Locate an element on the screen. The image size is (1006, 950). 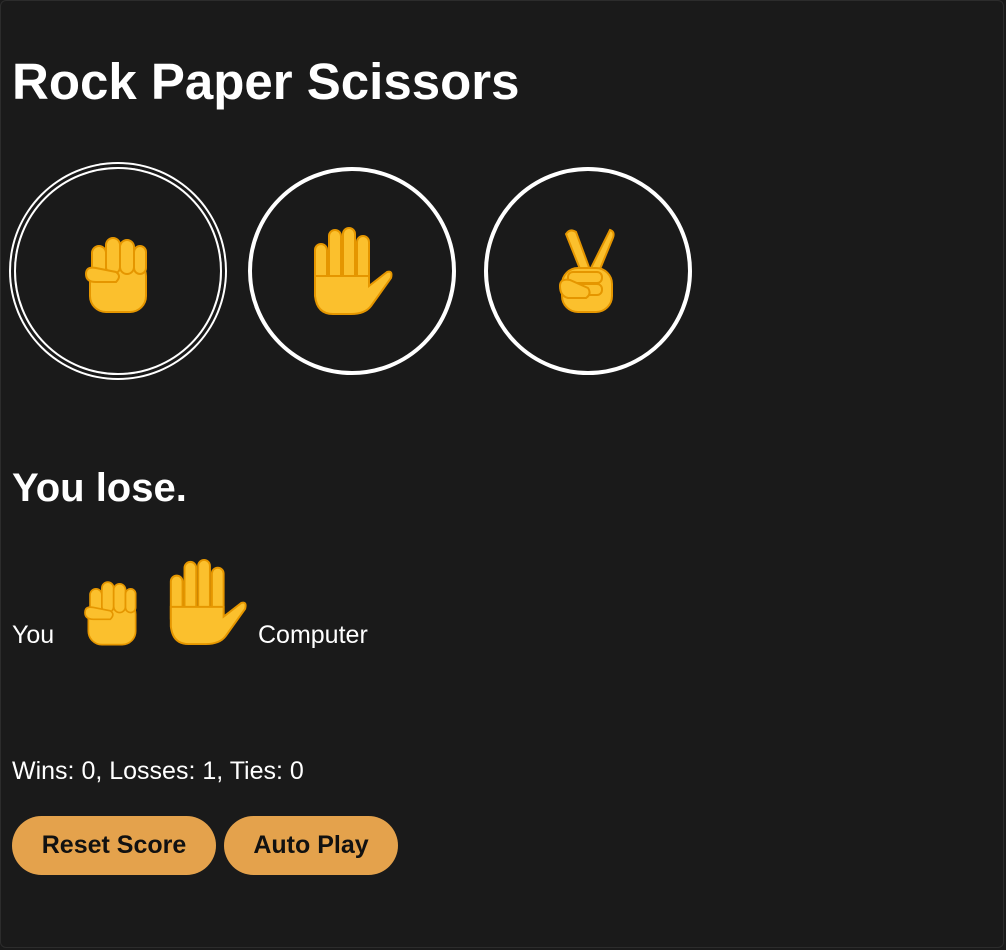
victory-hand-icon is located at coordinates (586, 270).